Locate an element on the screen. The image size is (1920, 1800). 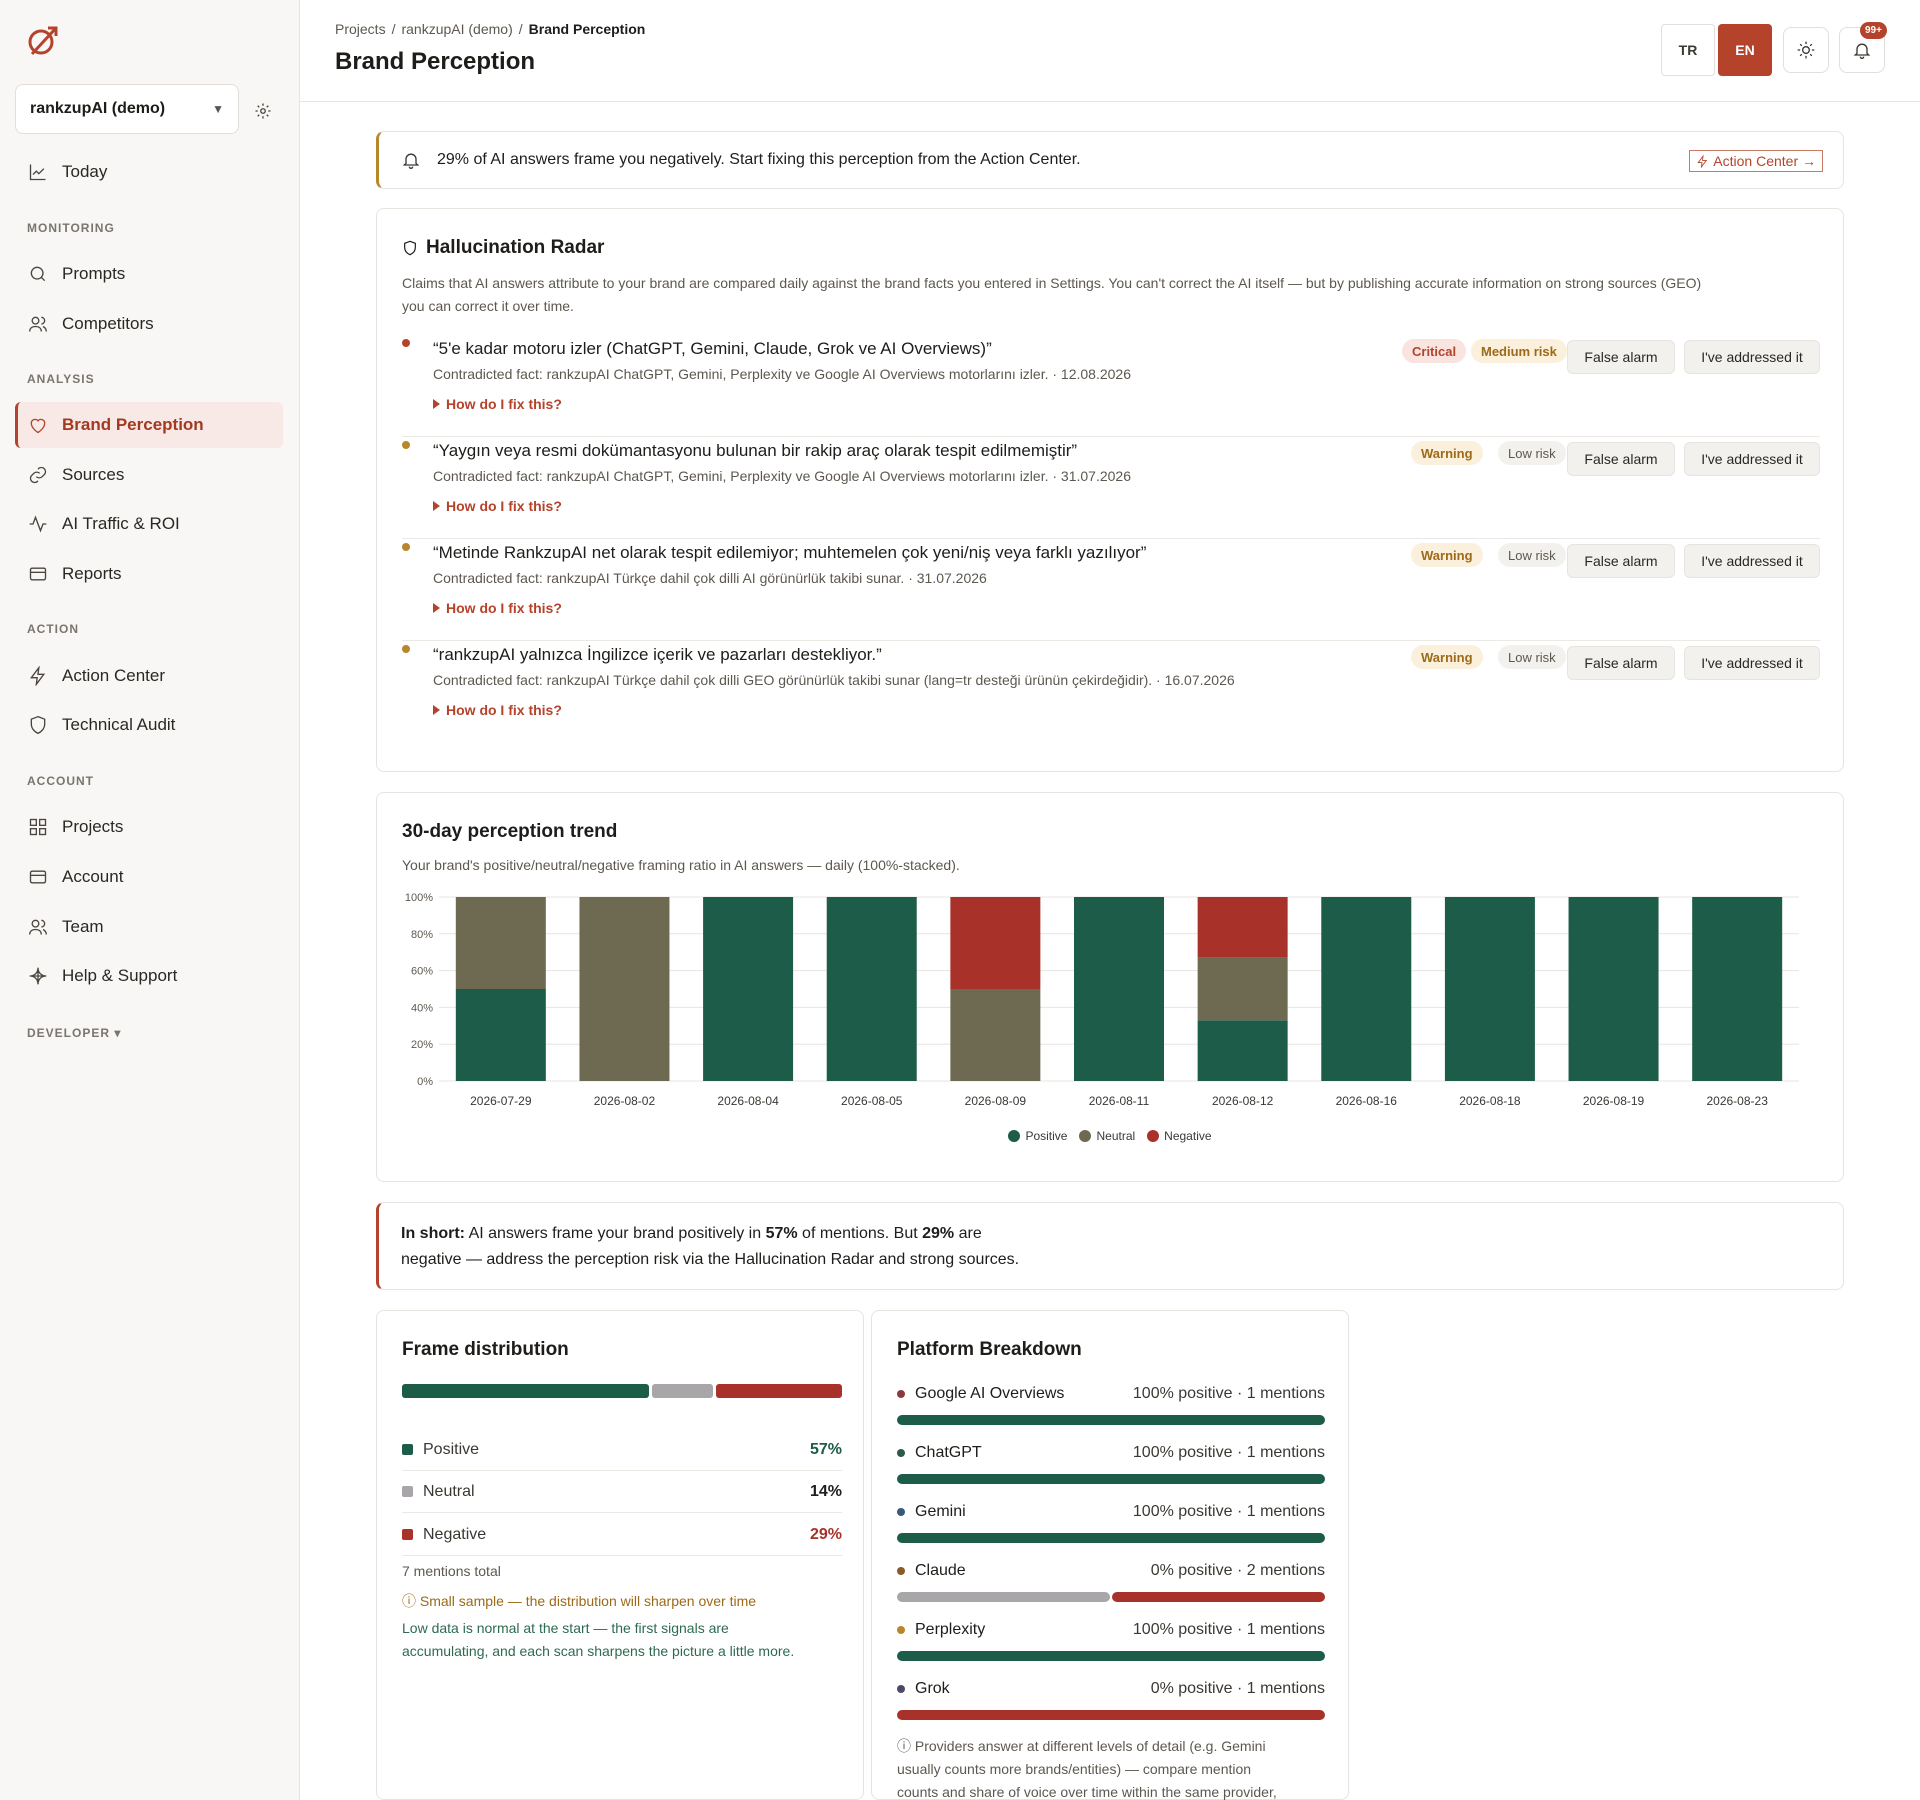
platform-bar-negative is located at coordinates (1218, 1597).